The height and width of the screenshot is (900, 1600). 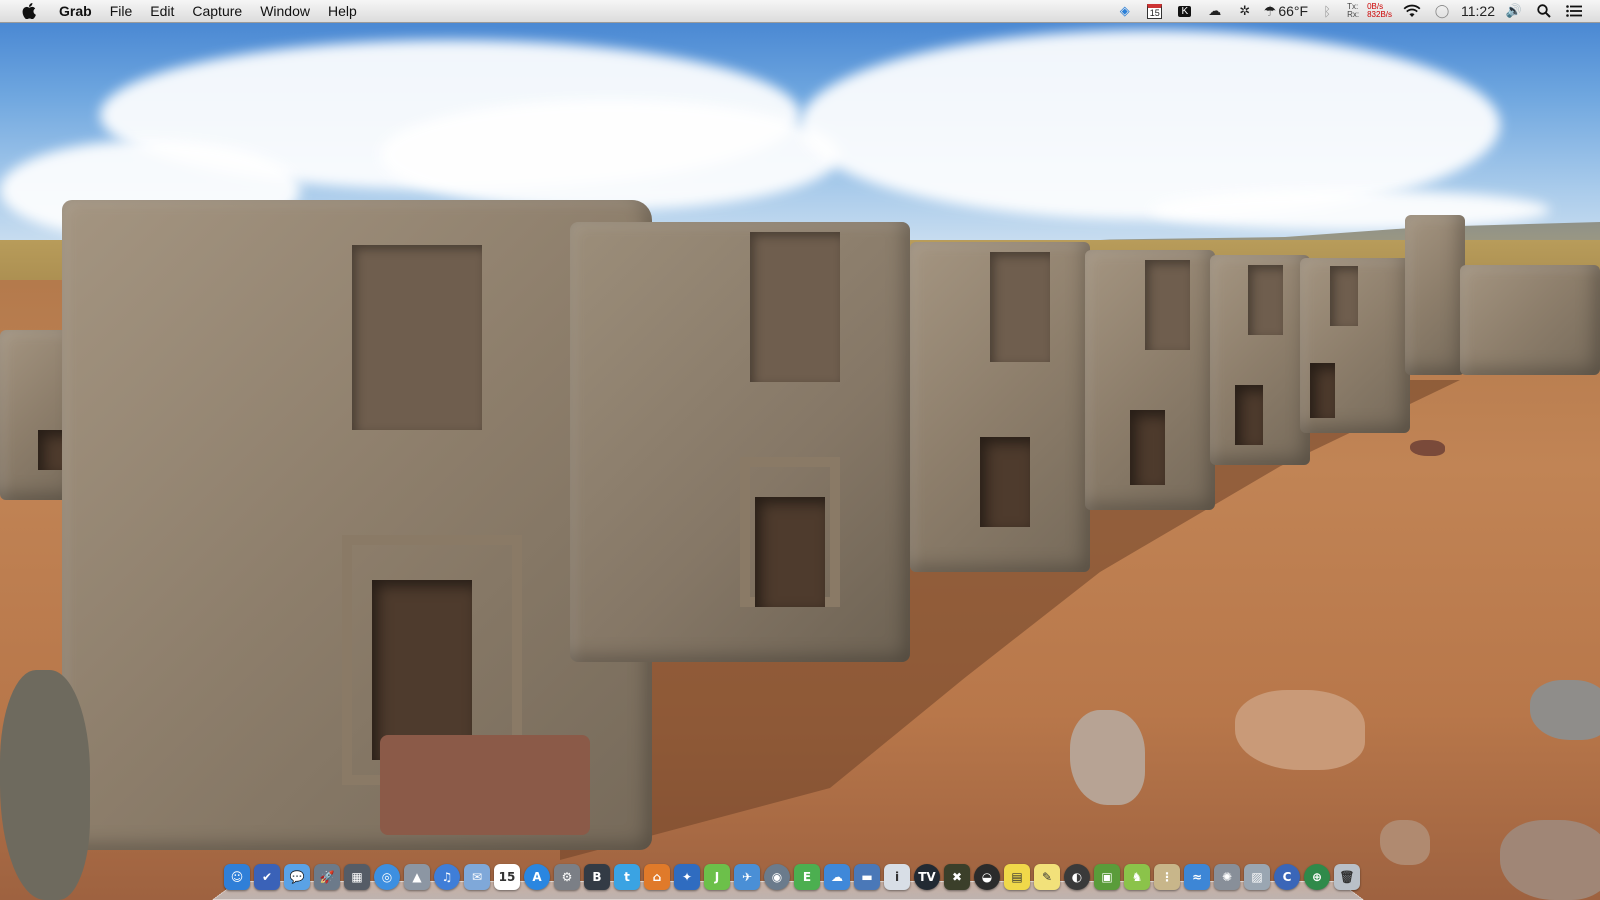 I want to click on calendar-status-item: 15, so click(x=1155, y=11).